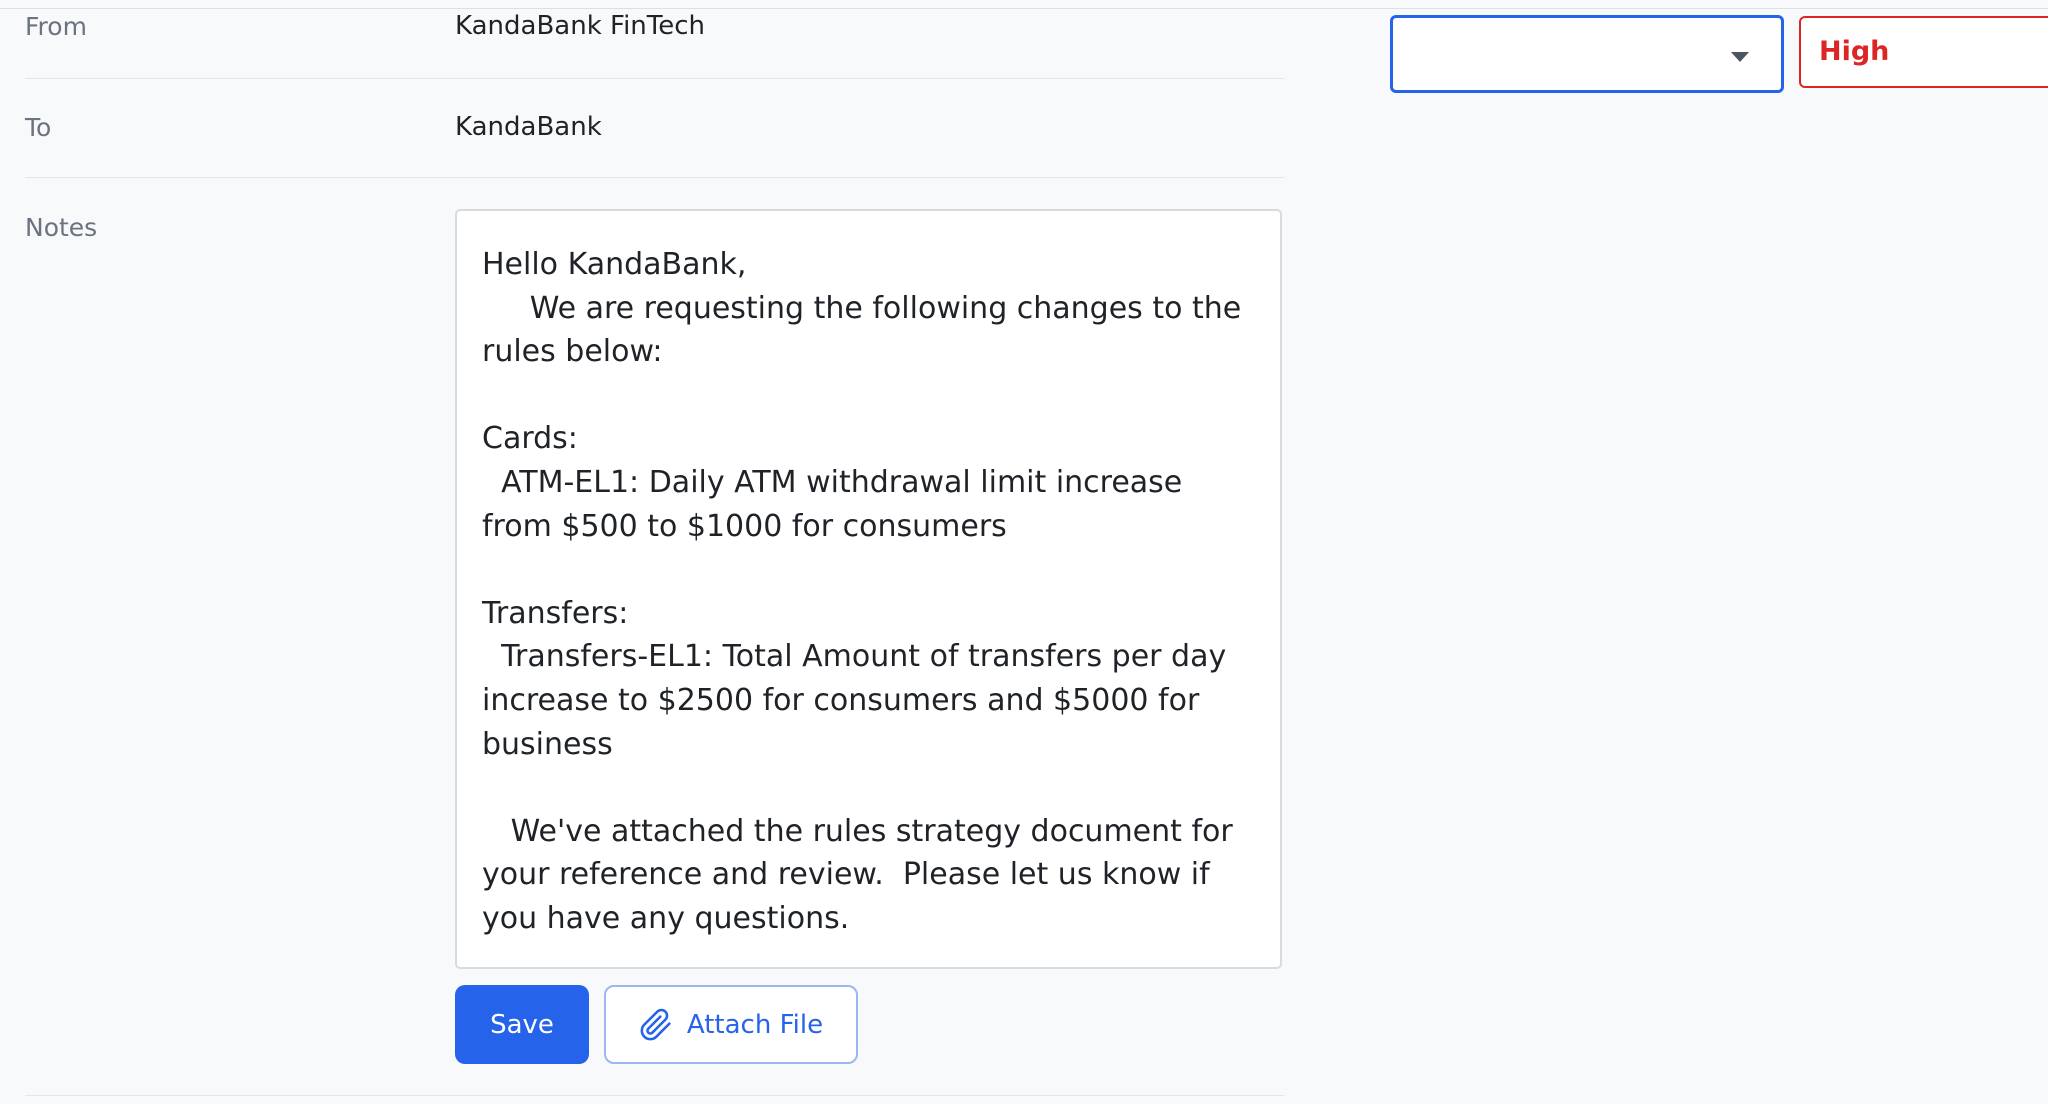  I want to click on to-label: To, so click(38, 127).